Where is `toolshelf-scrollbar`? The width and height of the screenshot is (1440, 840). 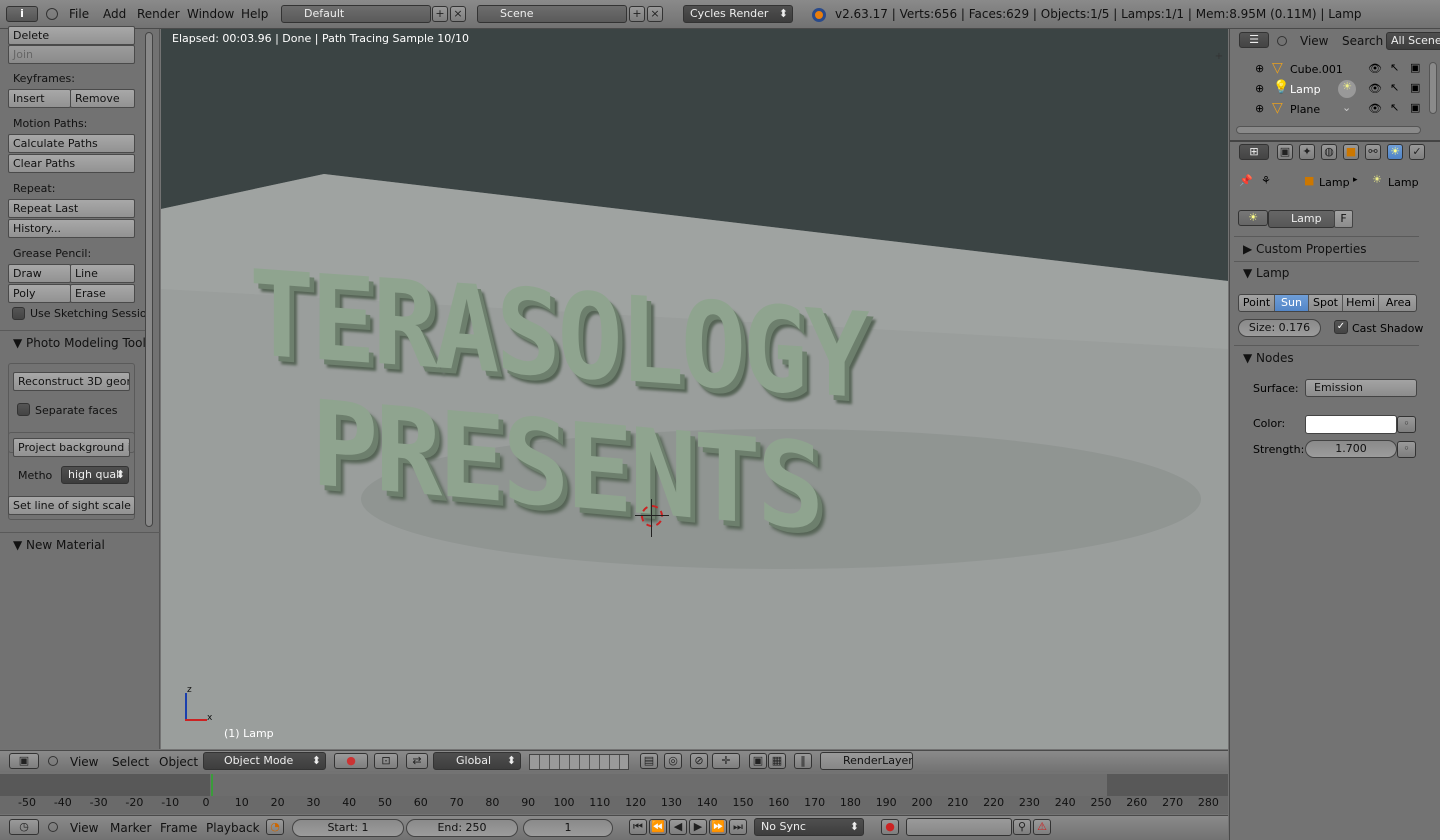 toolshelf-scrollbar is located at coordinates (149, 279).